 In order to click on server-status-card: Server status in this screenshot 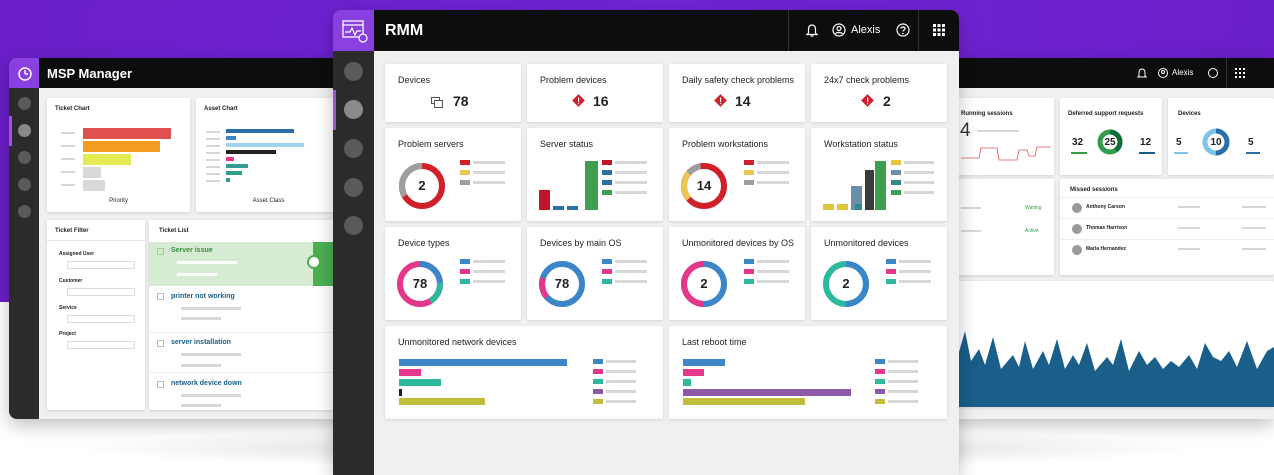, I will do `click(595, 174)`.